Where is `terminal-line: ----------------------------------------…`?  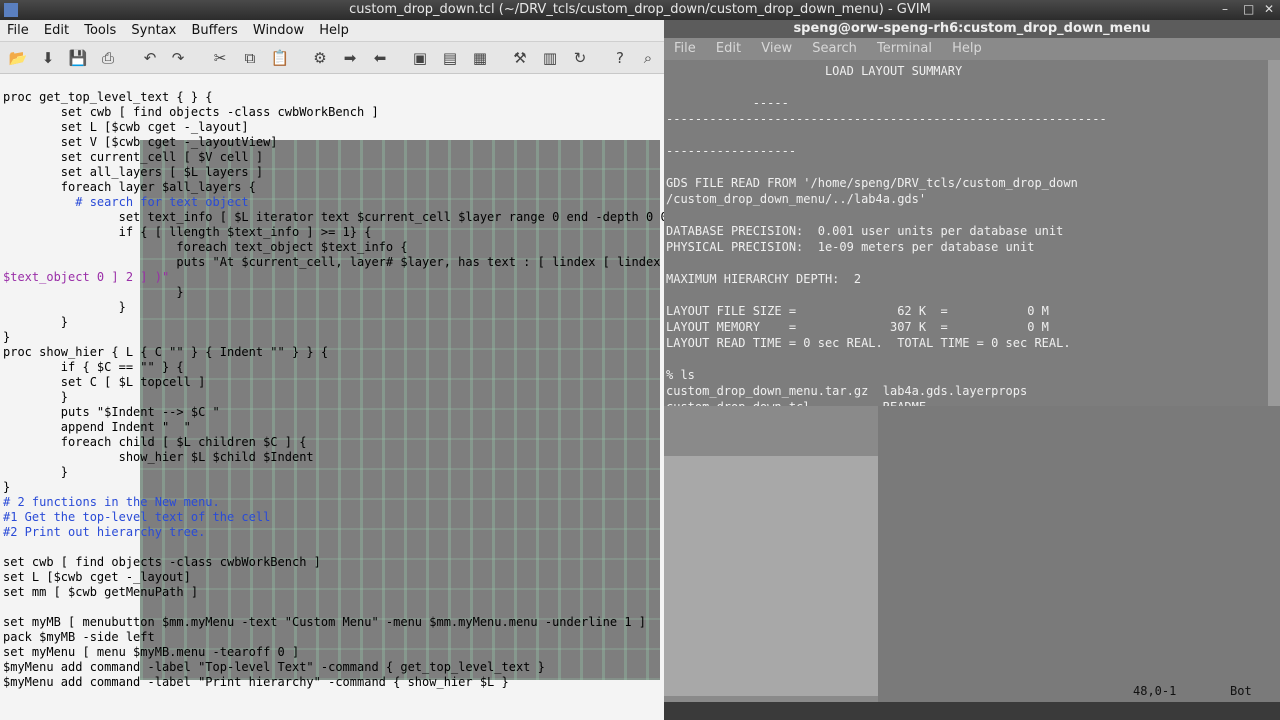 terminal-line: ----------------------------------------… is located at coordinates (886, 119).